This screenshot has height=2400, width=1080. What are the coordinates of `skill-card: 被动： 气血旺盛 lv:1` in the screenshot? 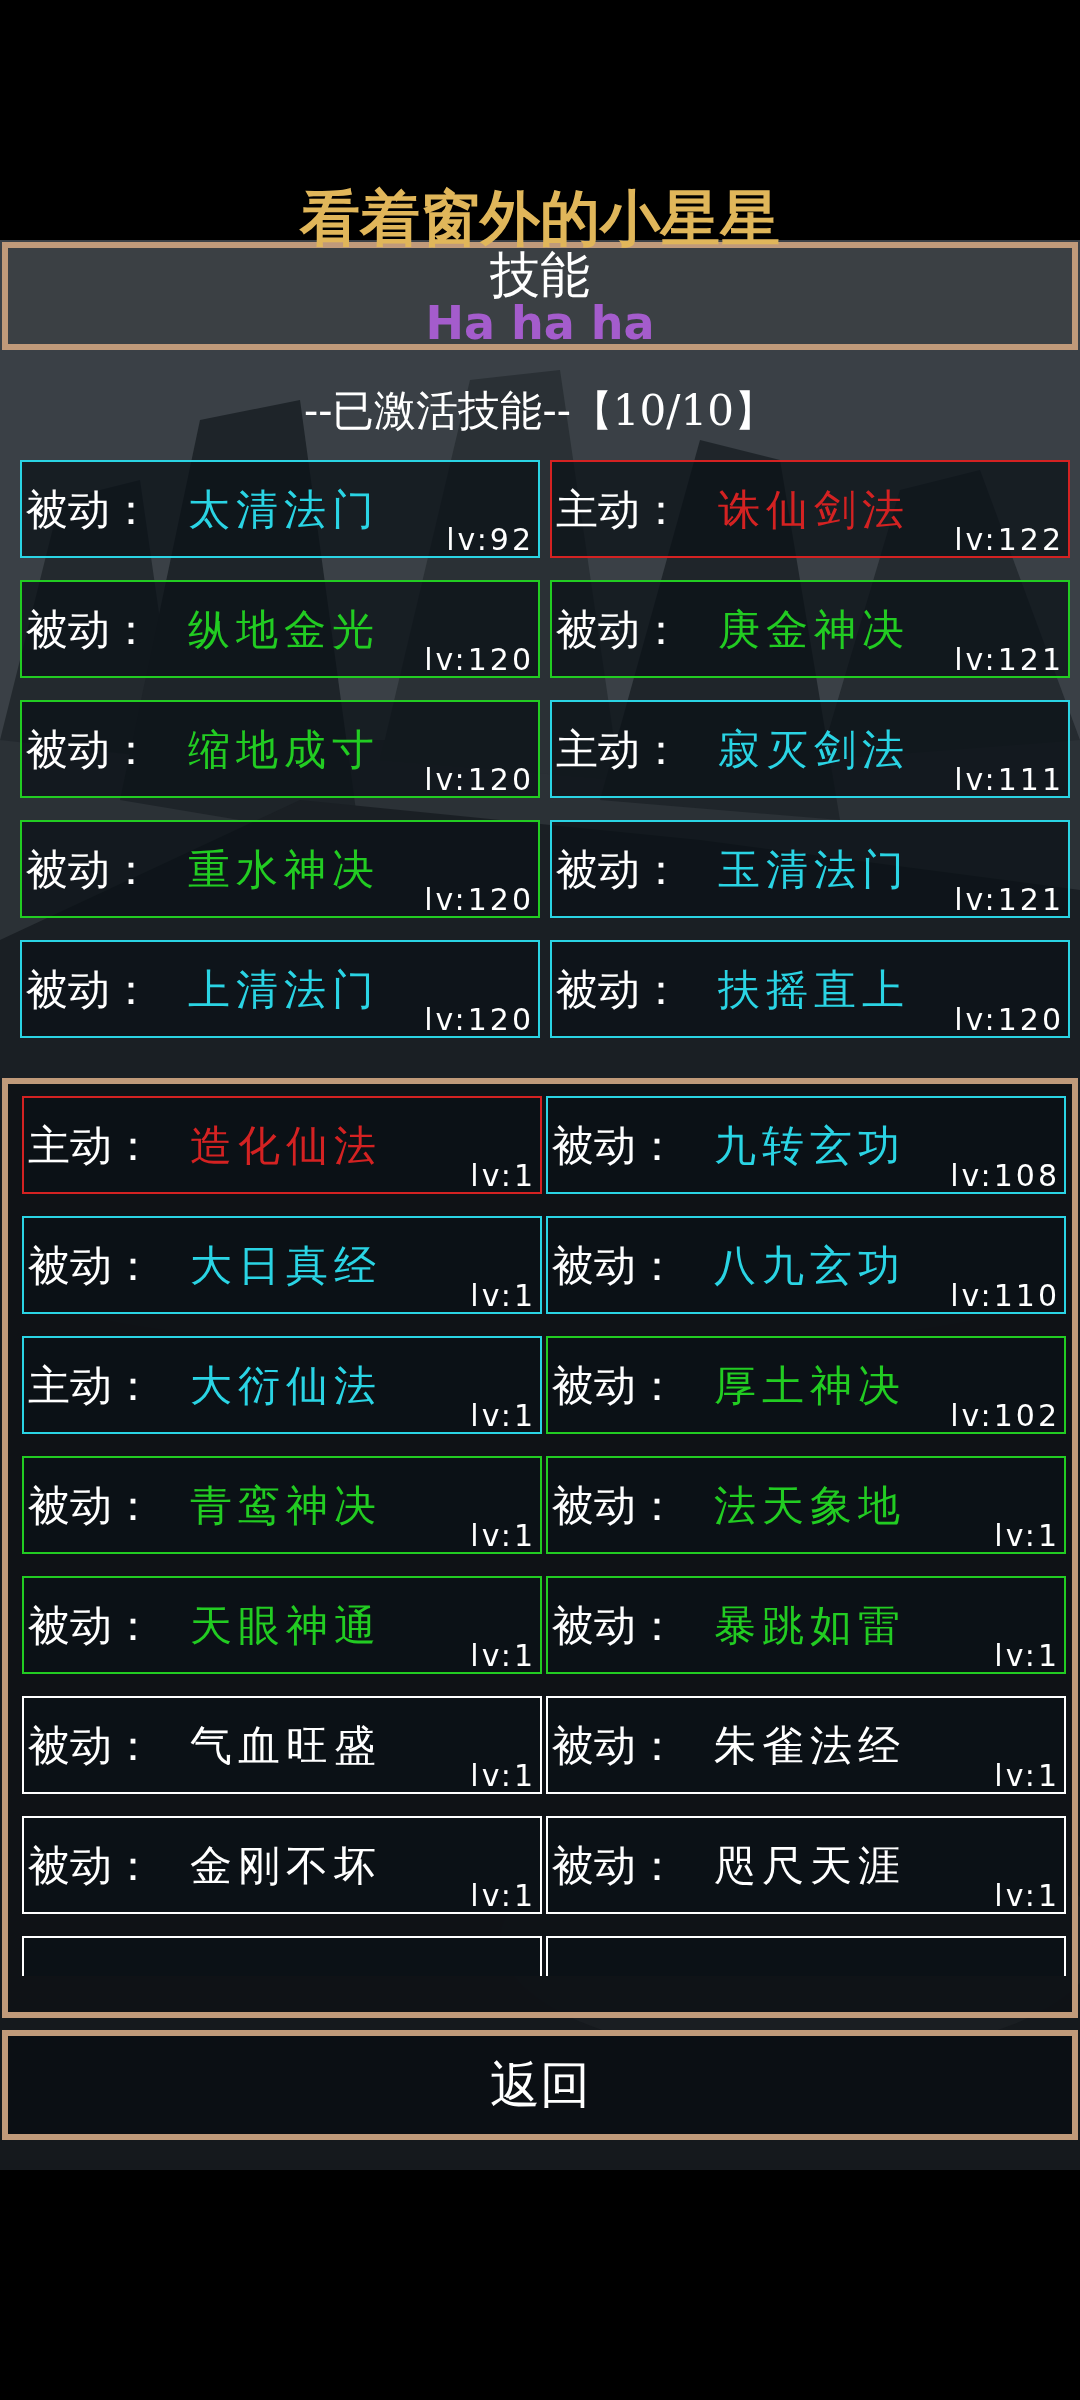 It's located at (282, 1745).